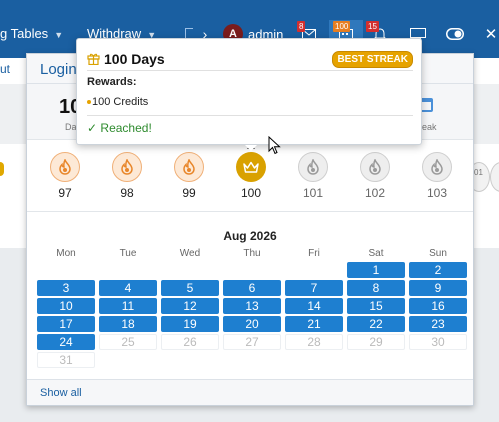  Describe the element at coordinates (59, 35) in the screenshot. I see `chevron-down-icon: ▼` at that location.